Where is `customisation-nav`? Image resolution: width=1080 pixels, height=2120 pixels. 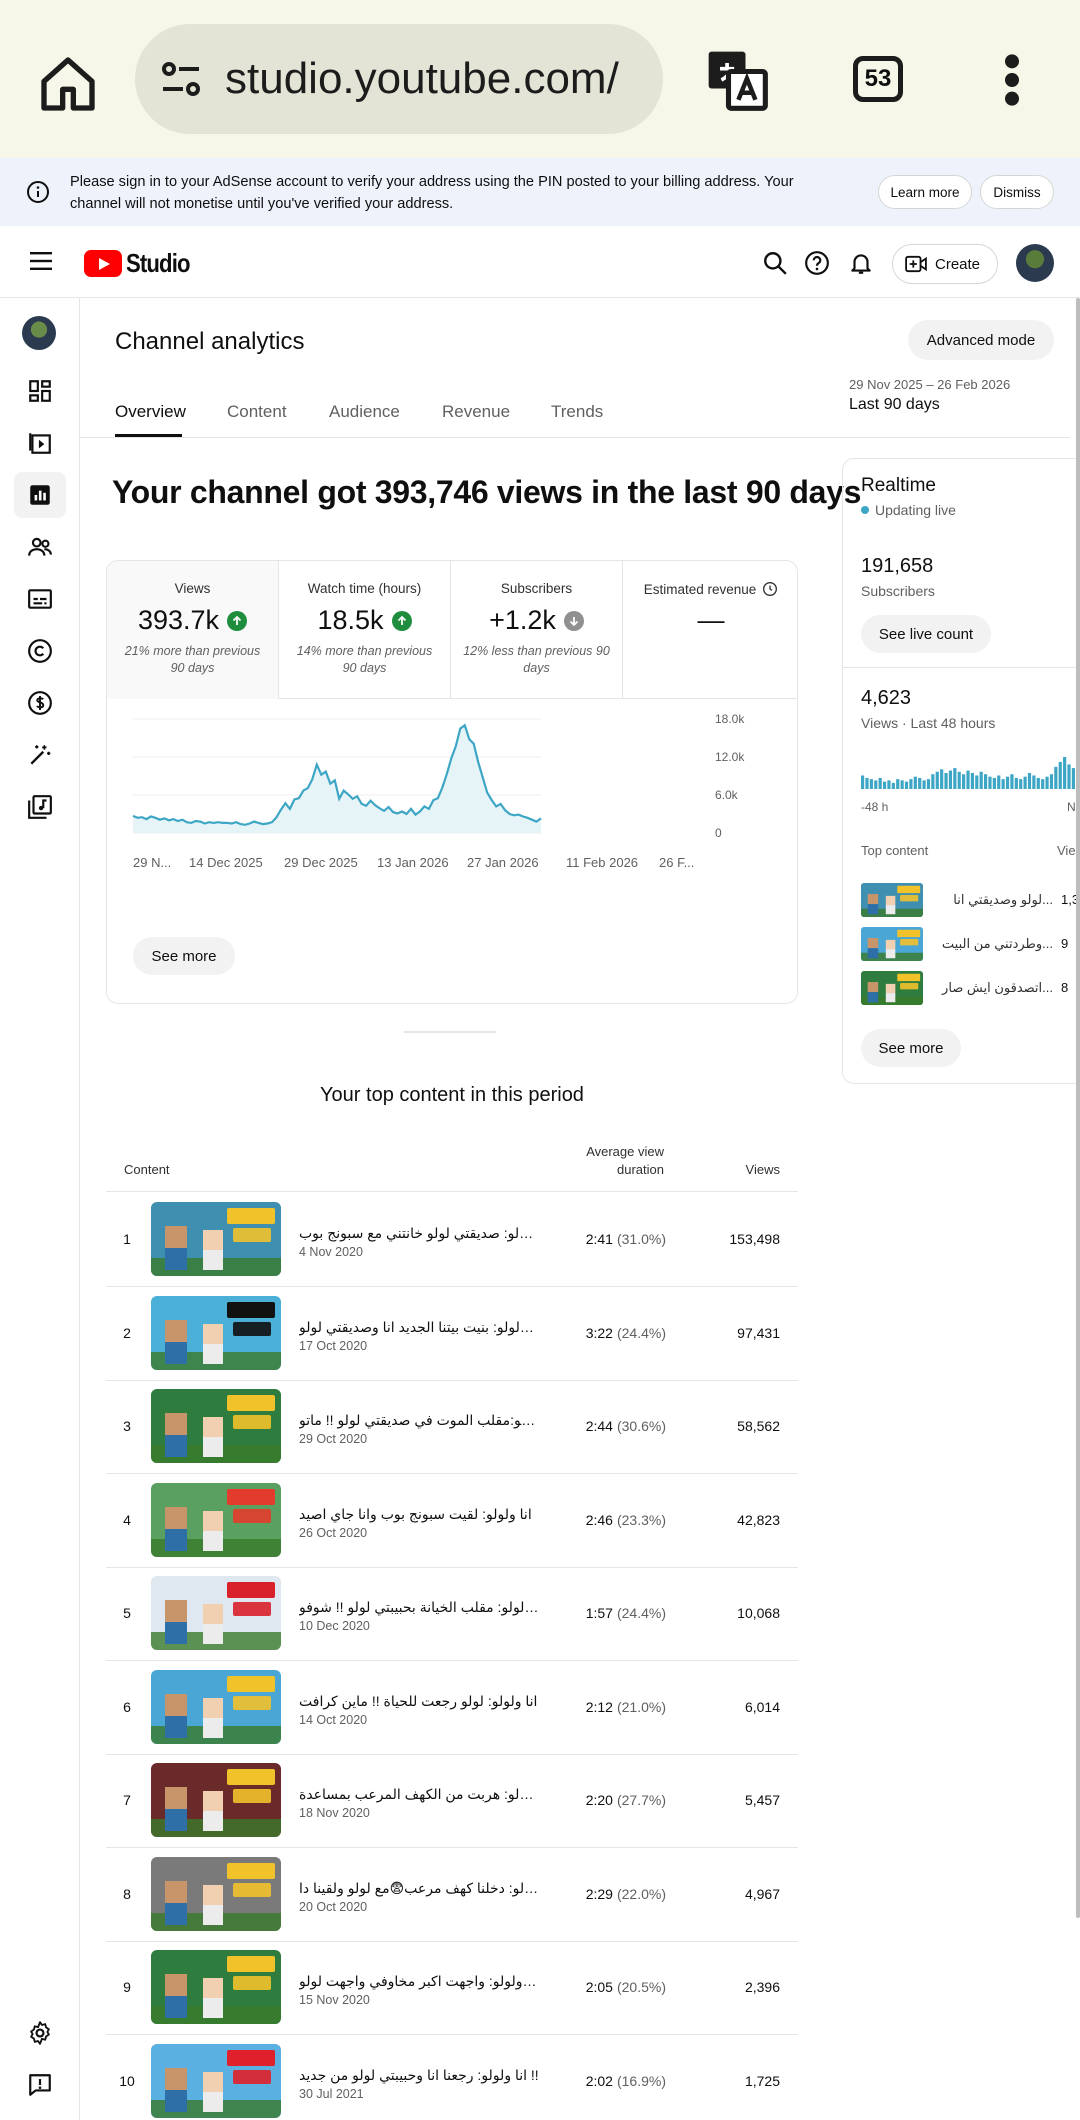 customisation-nav is located at coordinates (40, 755).